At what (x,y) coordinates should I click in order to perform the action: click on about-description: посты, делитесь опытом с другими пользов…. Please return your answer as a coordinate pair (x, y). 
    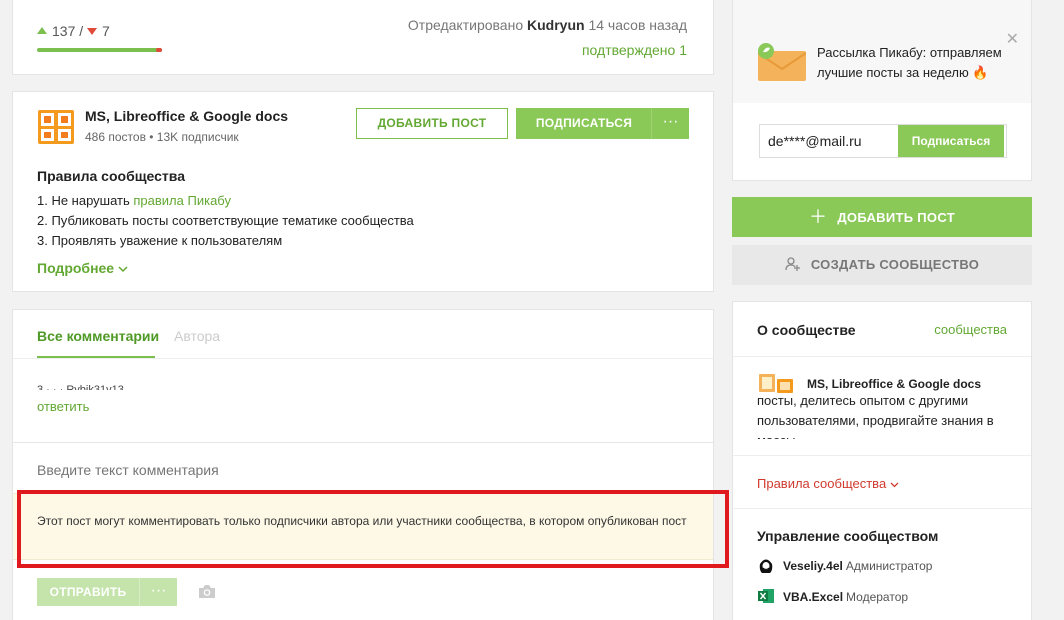
    Looking at the image, I should click on (875, 416).